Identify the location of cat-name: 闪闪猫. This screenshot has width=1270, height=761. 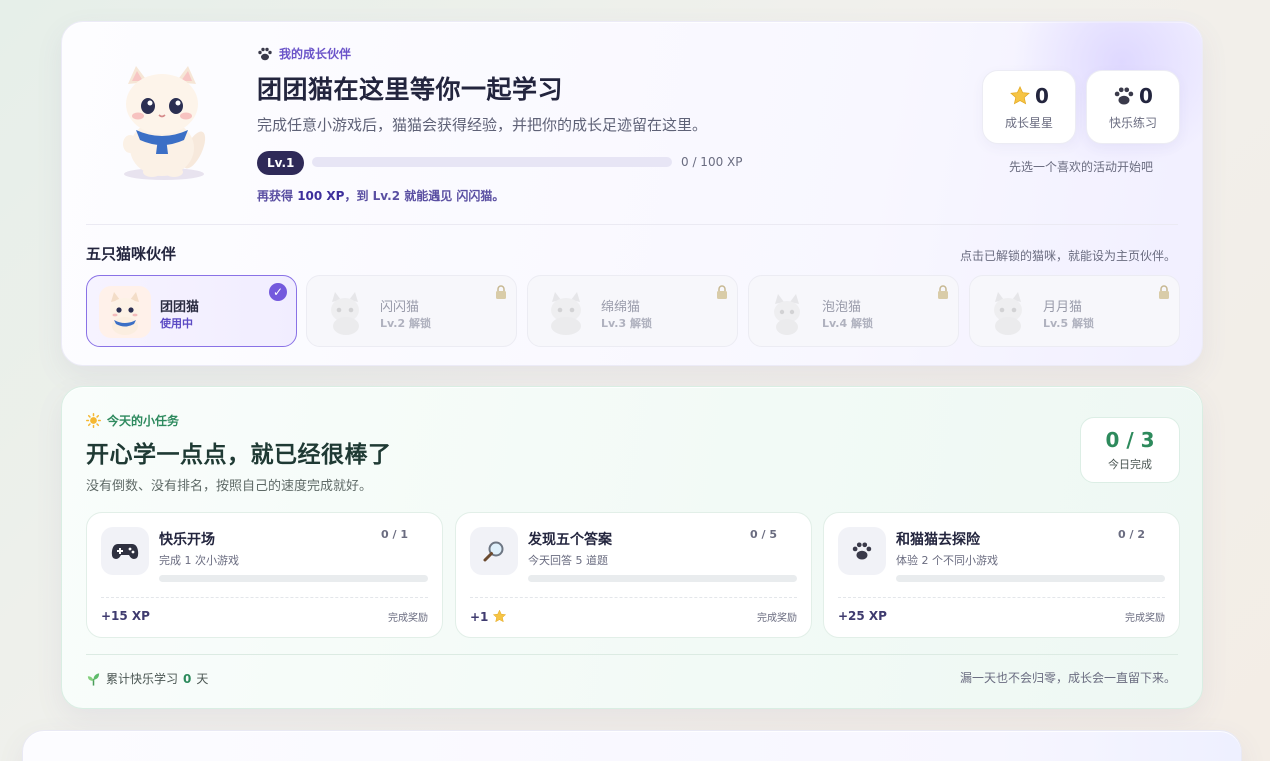
(400, 307).